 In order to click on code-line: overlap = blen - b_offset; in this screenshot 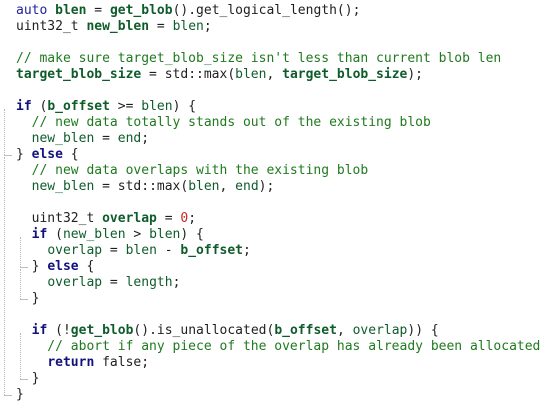, I will do `click(280, 251)`.